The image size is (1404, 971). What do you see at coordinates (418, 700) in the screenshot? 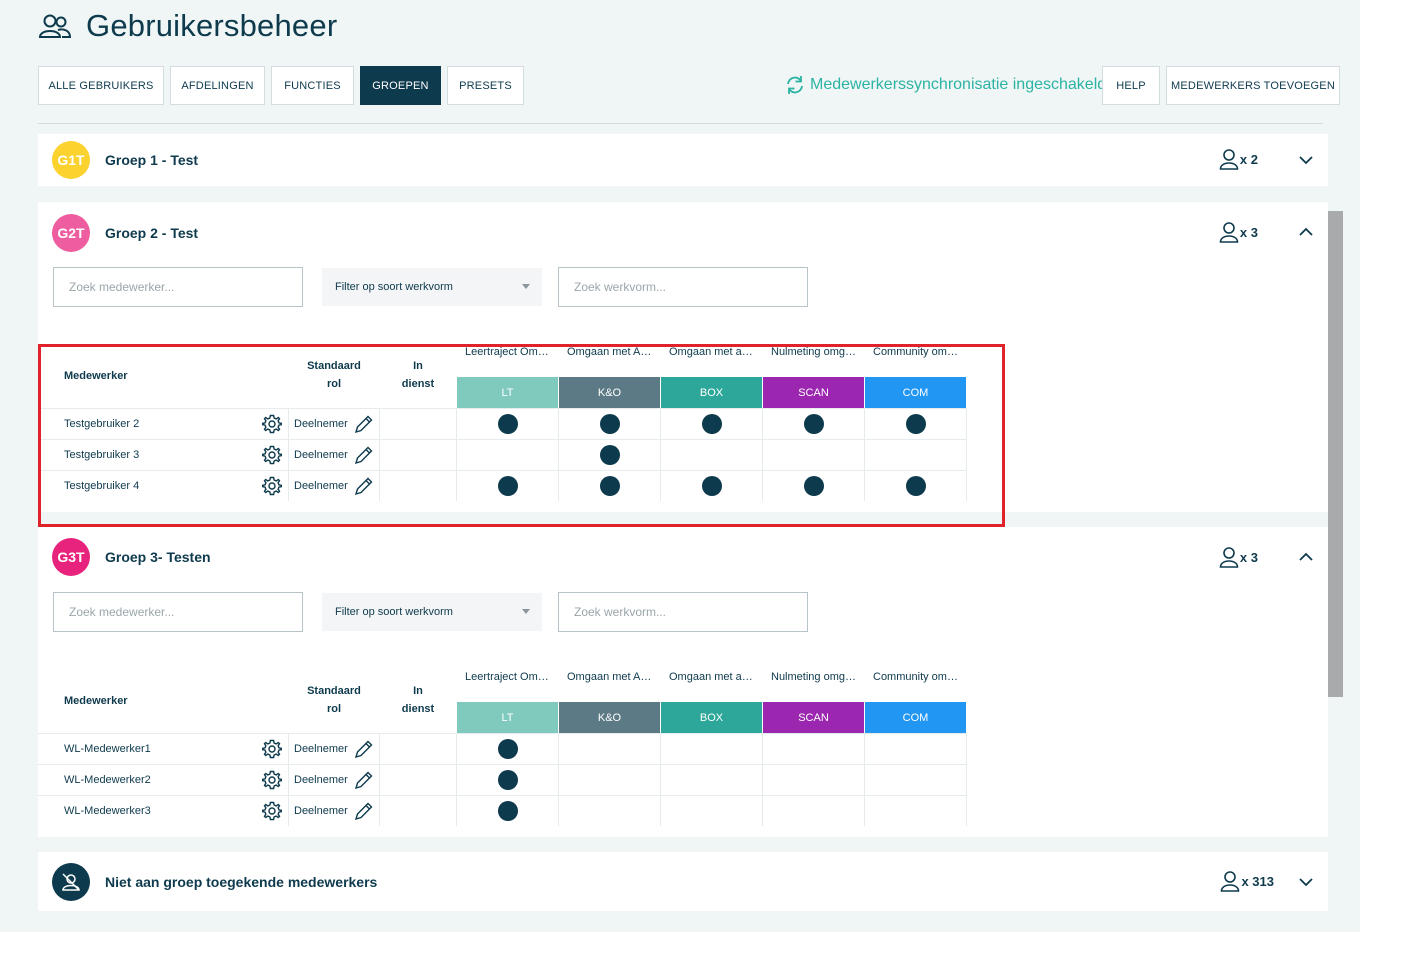
I see `col-header-in-service: In dienst` at bounding box center [418, 700].